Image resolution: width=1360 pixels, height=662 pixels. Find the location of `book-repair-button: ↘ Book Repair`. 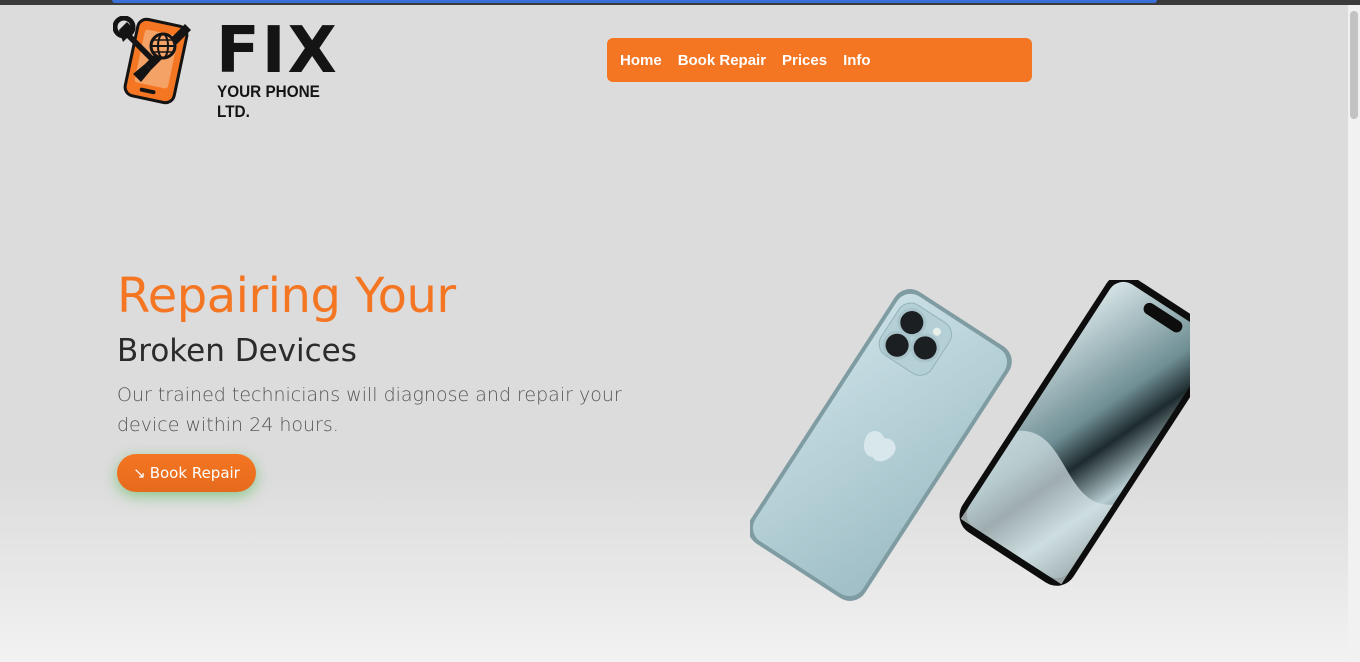

book-repair-button: ↘ Book Repair is located at coordinates (186, 473).